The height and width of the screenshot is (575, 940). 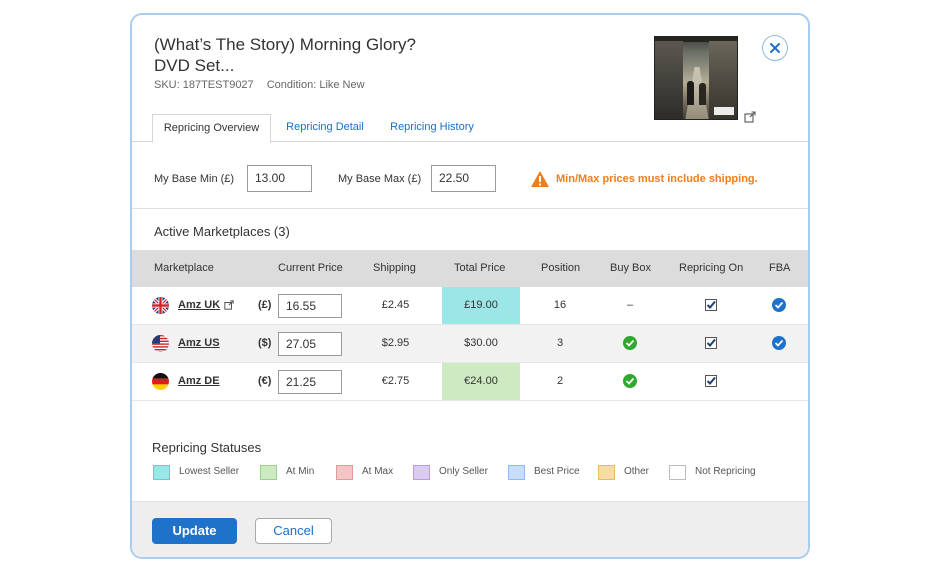 I want to click on shipping-value: £2.45, so click(x=395, y=305).